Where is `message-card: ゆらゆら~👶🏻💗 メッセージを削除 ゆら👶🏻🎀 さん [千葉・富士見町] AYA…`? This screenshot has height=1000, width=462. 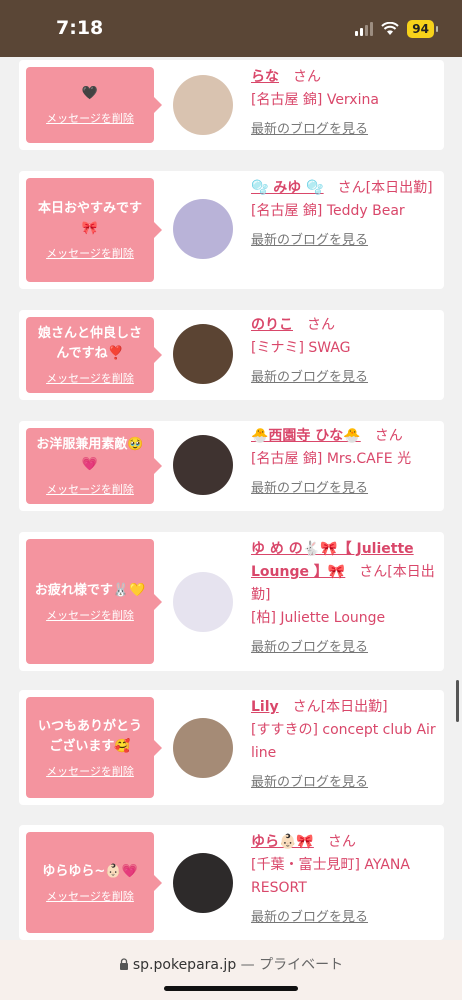 message-card: ゆらゆら~👶🏻💗 メッセージを削除 ゆら👶🏻🎀 さん [千葉・富士見町] AYA… is located at coordinates (231, 882).